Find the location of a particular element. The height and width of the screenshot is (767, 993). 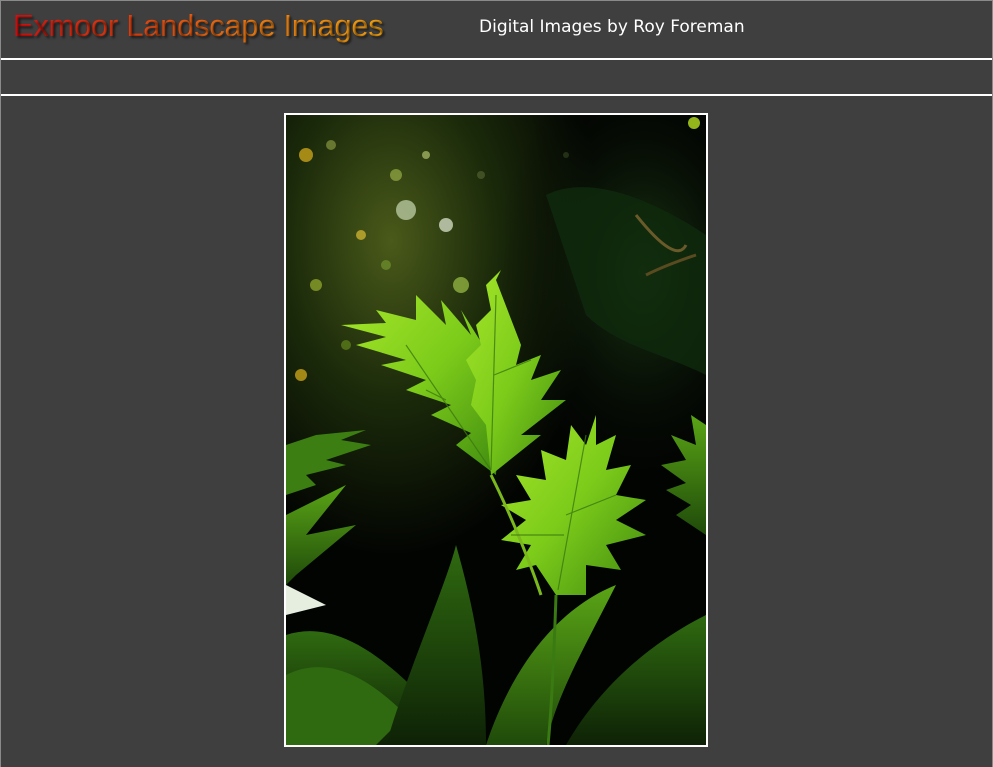

site-subtitle: Digital Images by Roy Foreman is located at coordinates (612, 27).